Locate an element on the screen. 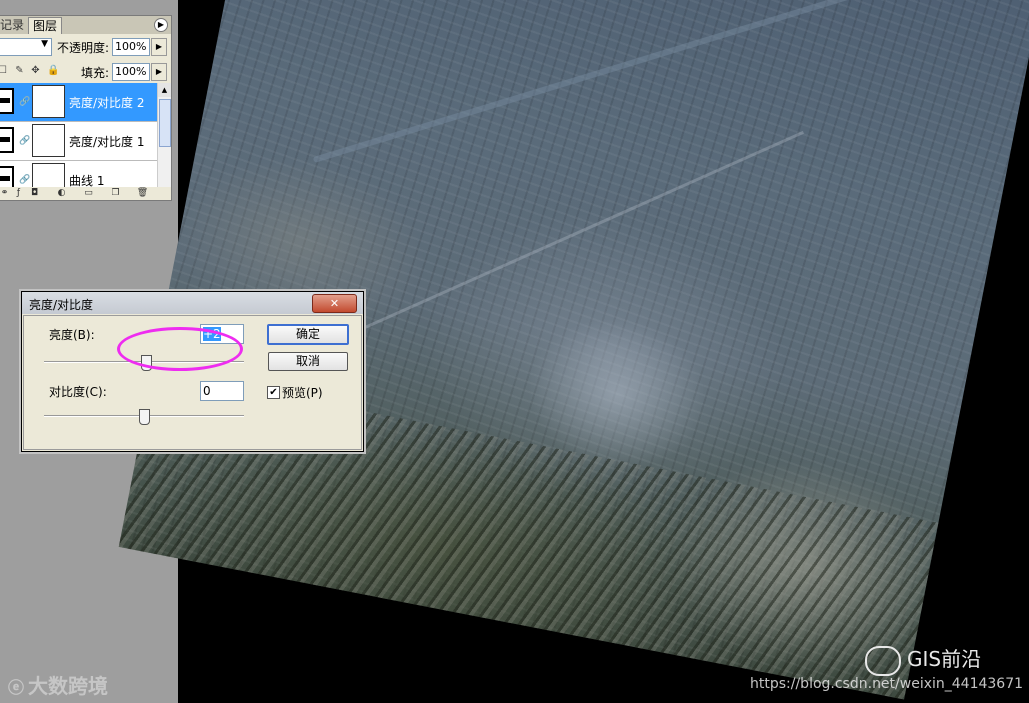 The height and width of the screenshot is (703, 1029). scroll-up-icon: ▲ is located at coordinates (164, 90).